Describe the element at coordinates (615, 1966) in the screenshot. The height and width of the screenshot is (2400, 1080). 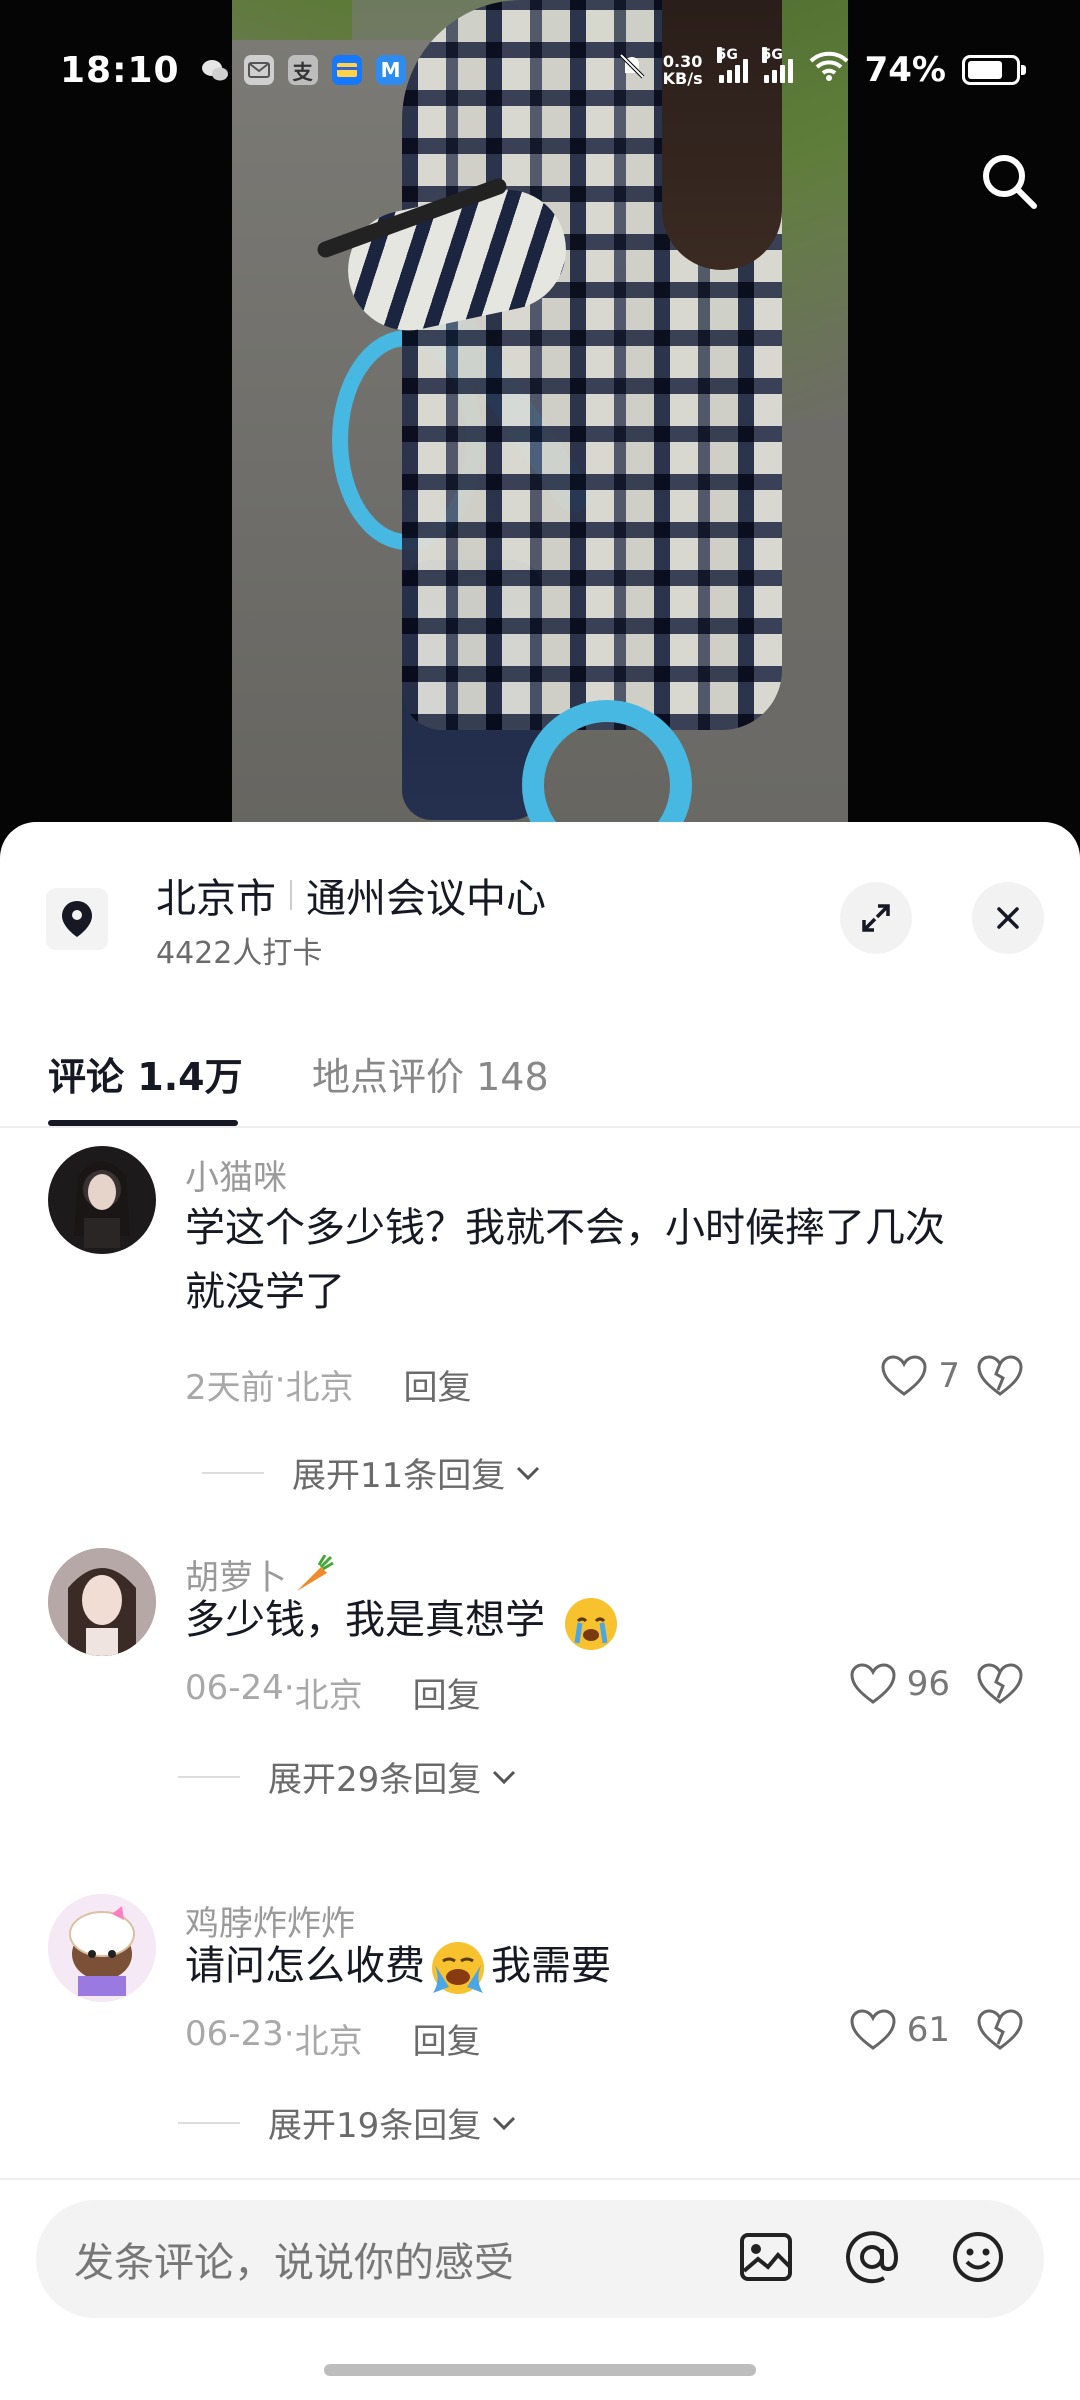
I see `comment-text: 请问怎么收费 我需要` at that location.